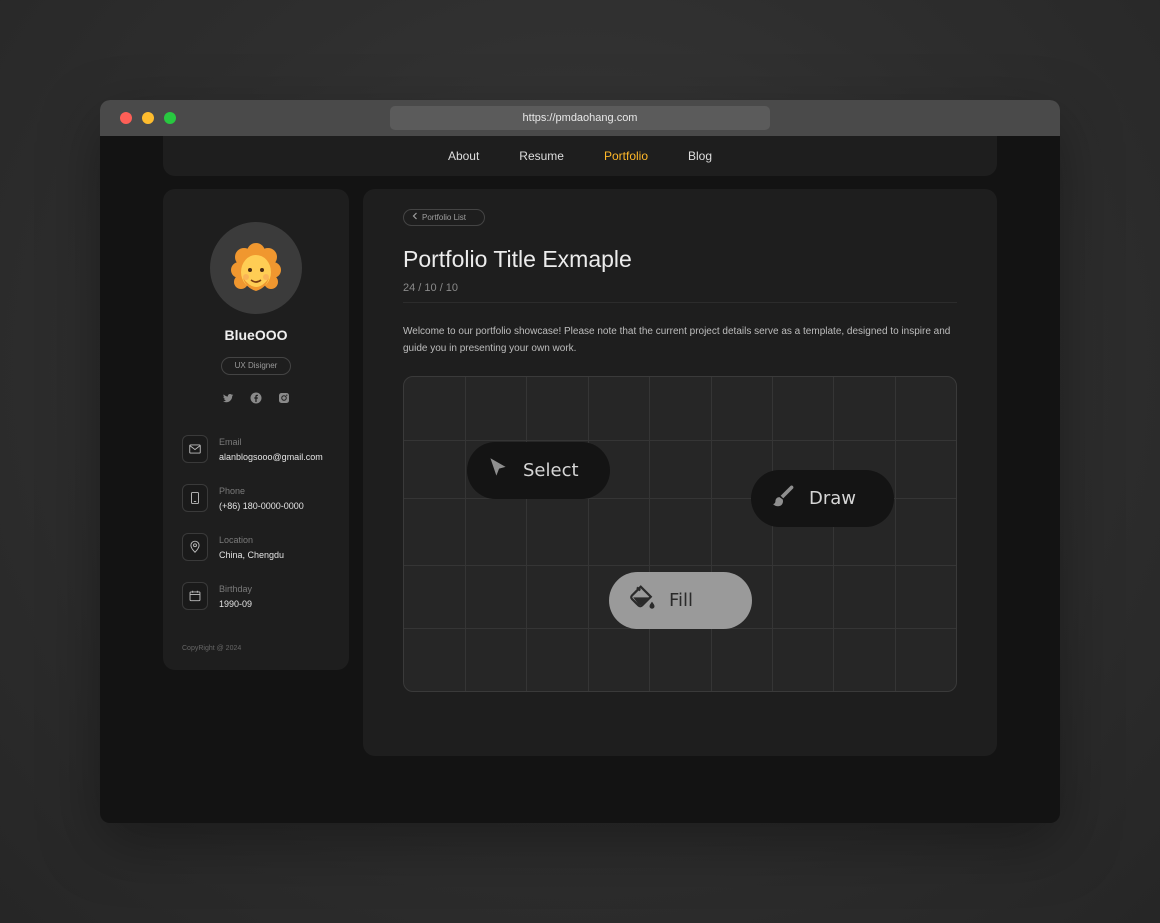 The image size is (1160, 923). Describe the element at coordinates (236, 604) in the screenshot. I see `birthday-value: 1990-09` at that location.